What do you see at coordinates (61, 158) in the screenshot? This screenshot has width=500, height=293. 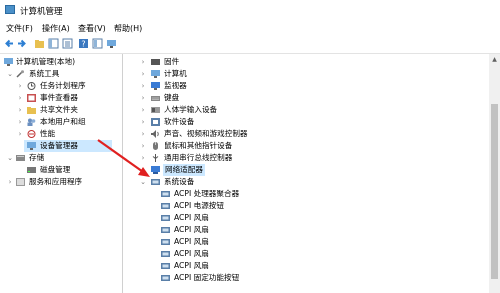 I see `tree-item-storage: ⌄ 存储` at bounding box center [61, 158].